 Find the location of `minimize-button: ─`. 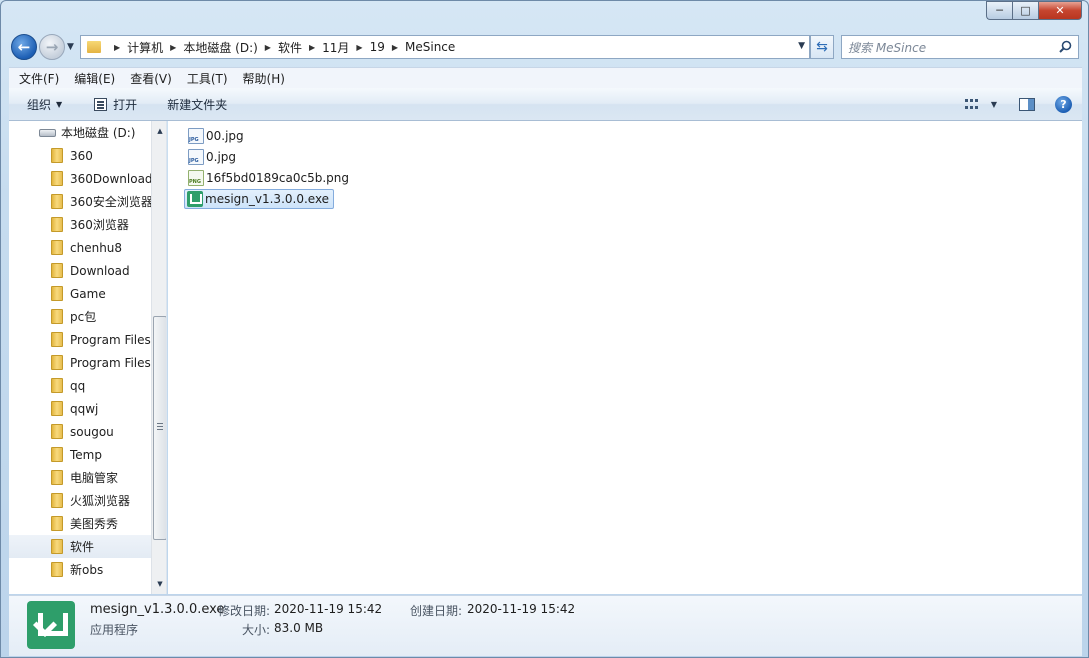

minimize-button: ─ is located at coordinates (999, 10).